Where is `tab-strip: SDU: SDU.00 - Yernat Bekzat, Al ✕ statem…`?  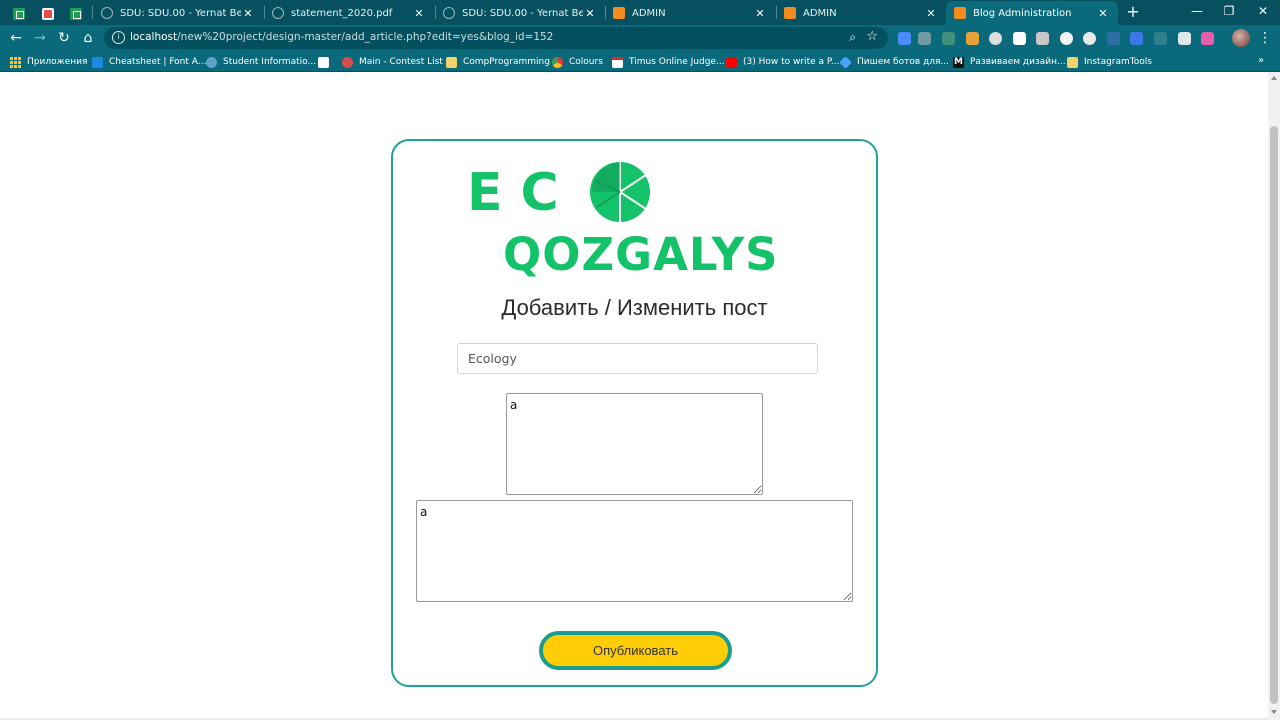
tab-strip: SDU: SDU.00 - Yernat Bekzat, Al ✕ statem… is located at coordinates (640, 12).